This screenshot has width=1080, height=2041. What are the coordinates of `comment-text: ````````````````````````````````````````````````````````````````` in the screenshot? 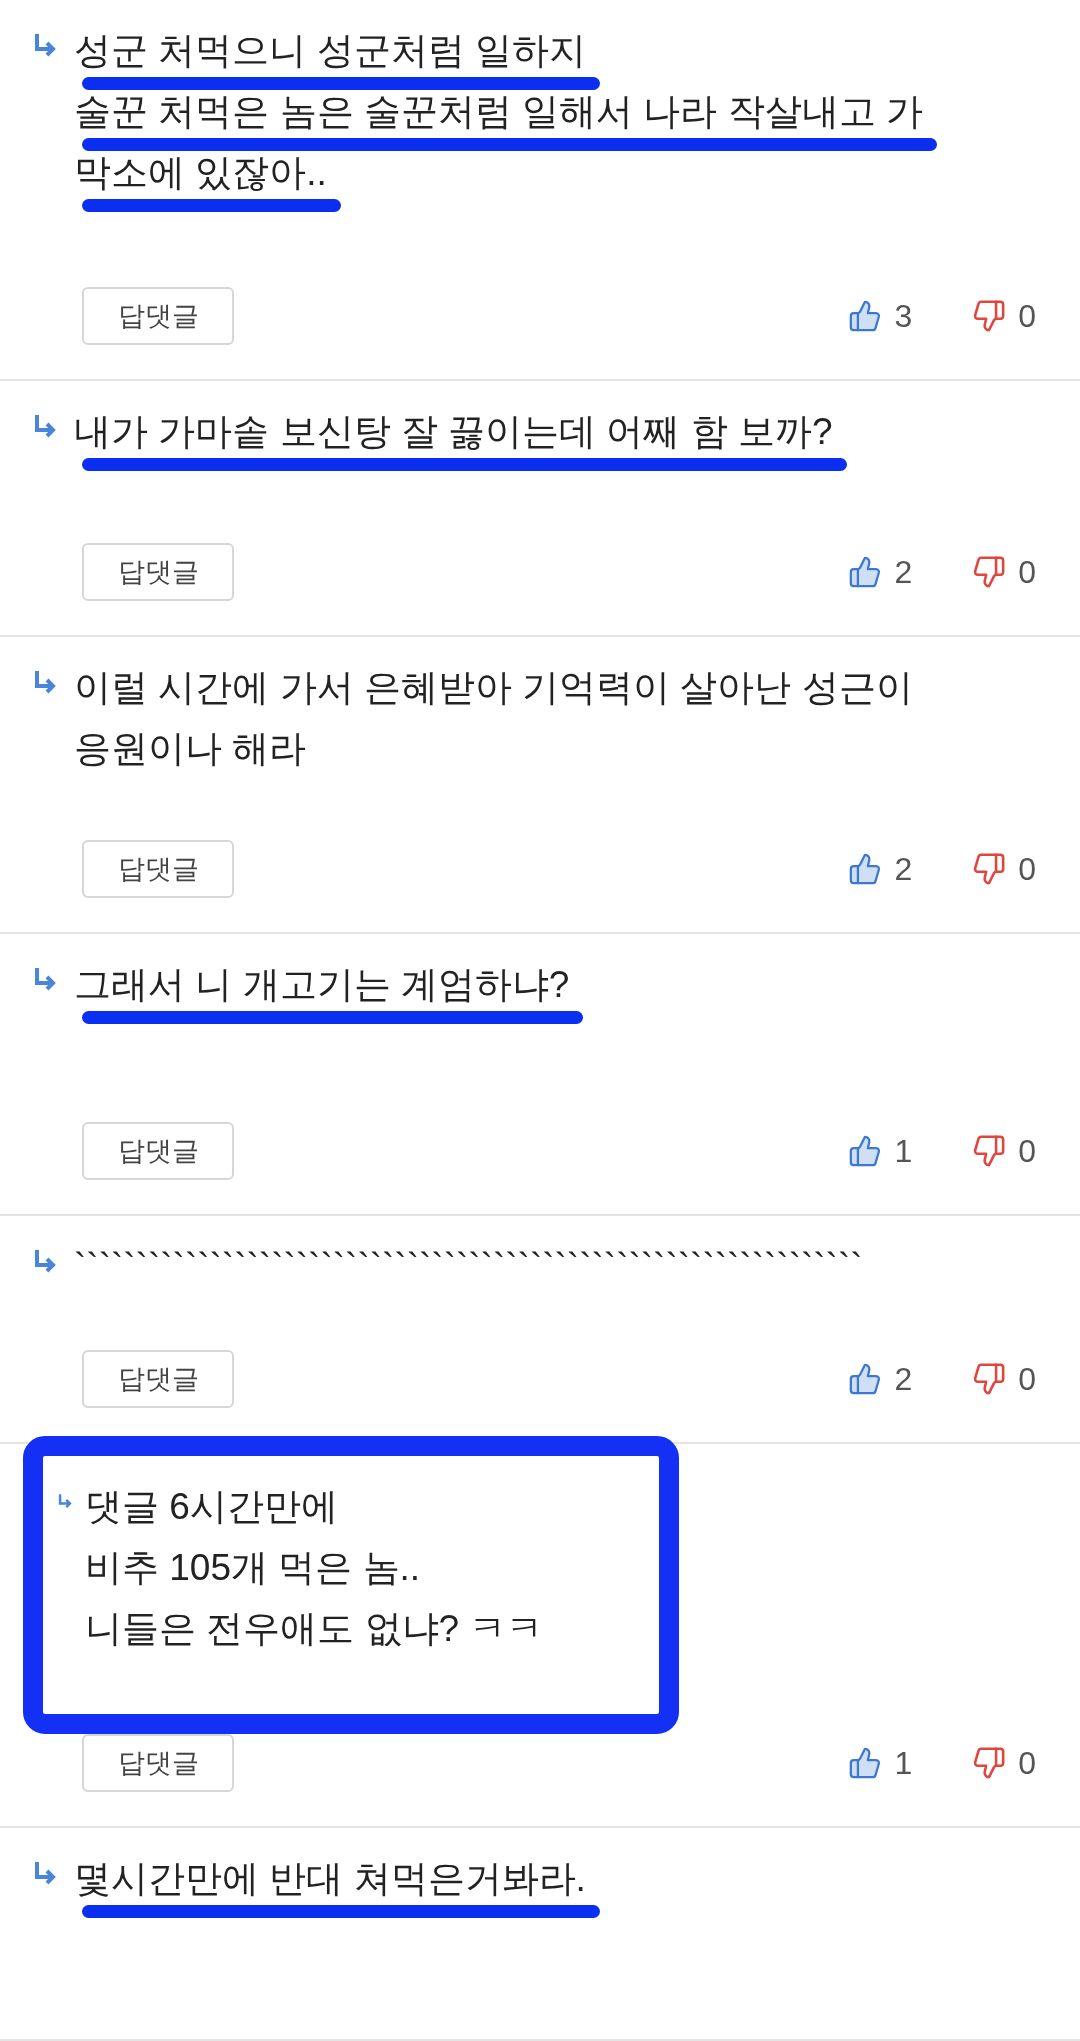 It's located at (468, 1266).